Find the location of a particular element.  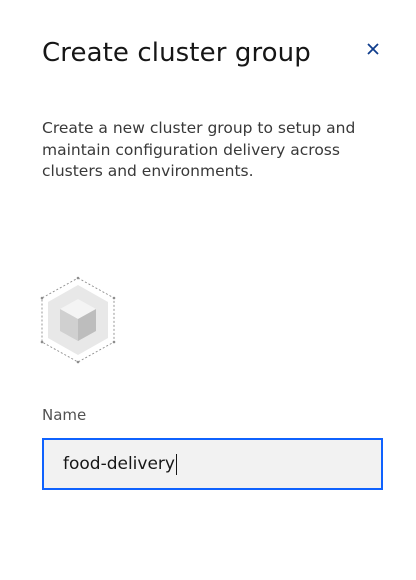

name-input-container: food-delivery is located at coordinates (212, 464).